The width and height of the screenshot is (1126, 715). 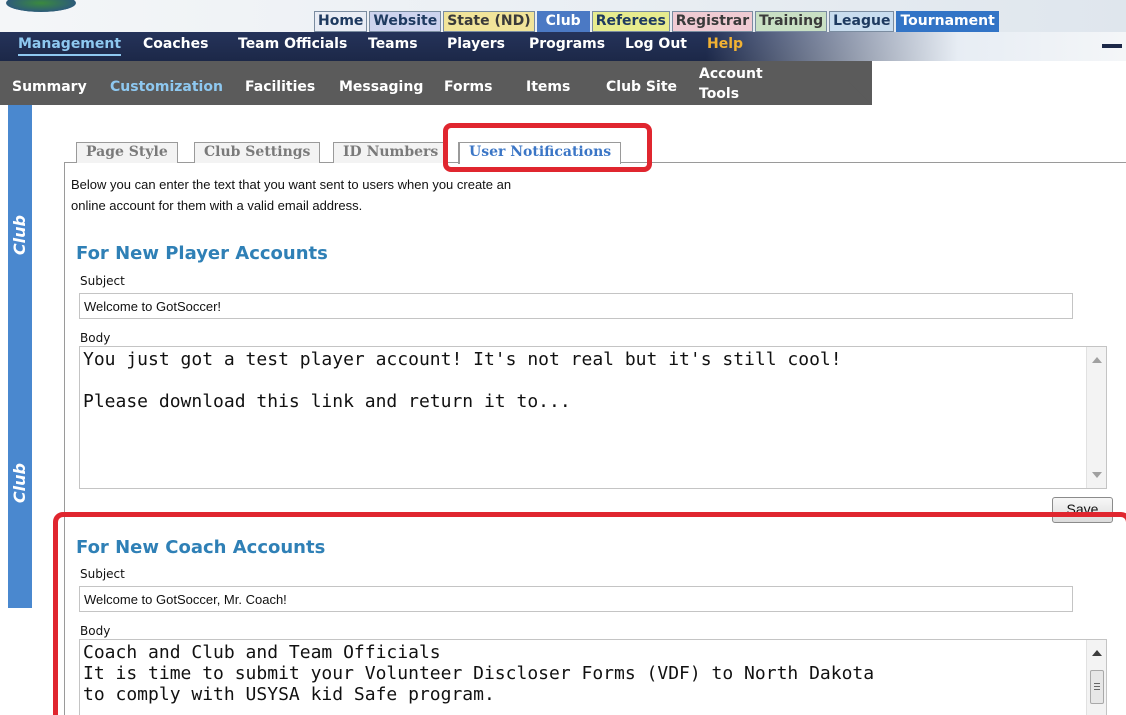 What do you see at coordinates (725, 44) in the screenshot?
I see `nav-help: Help` at bounding box center [725, 44].